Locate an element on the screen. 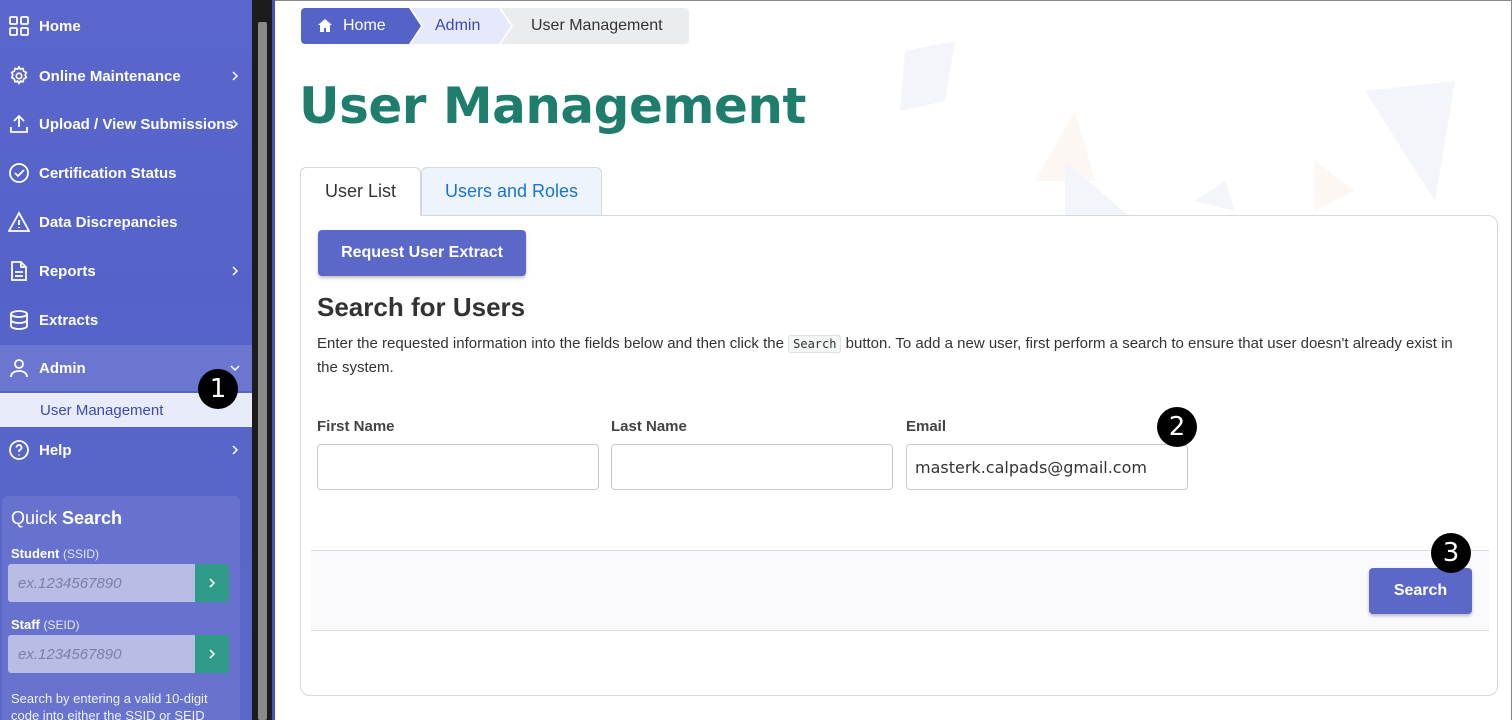 This screenshot has width=1512, height=720. sidebar-item-label: Extracts is located at coordinates (69, 320).